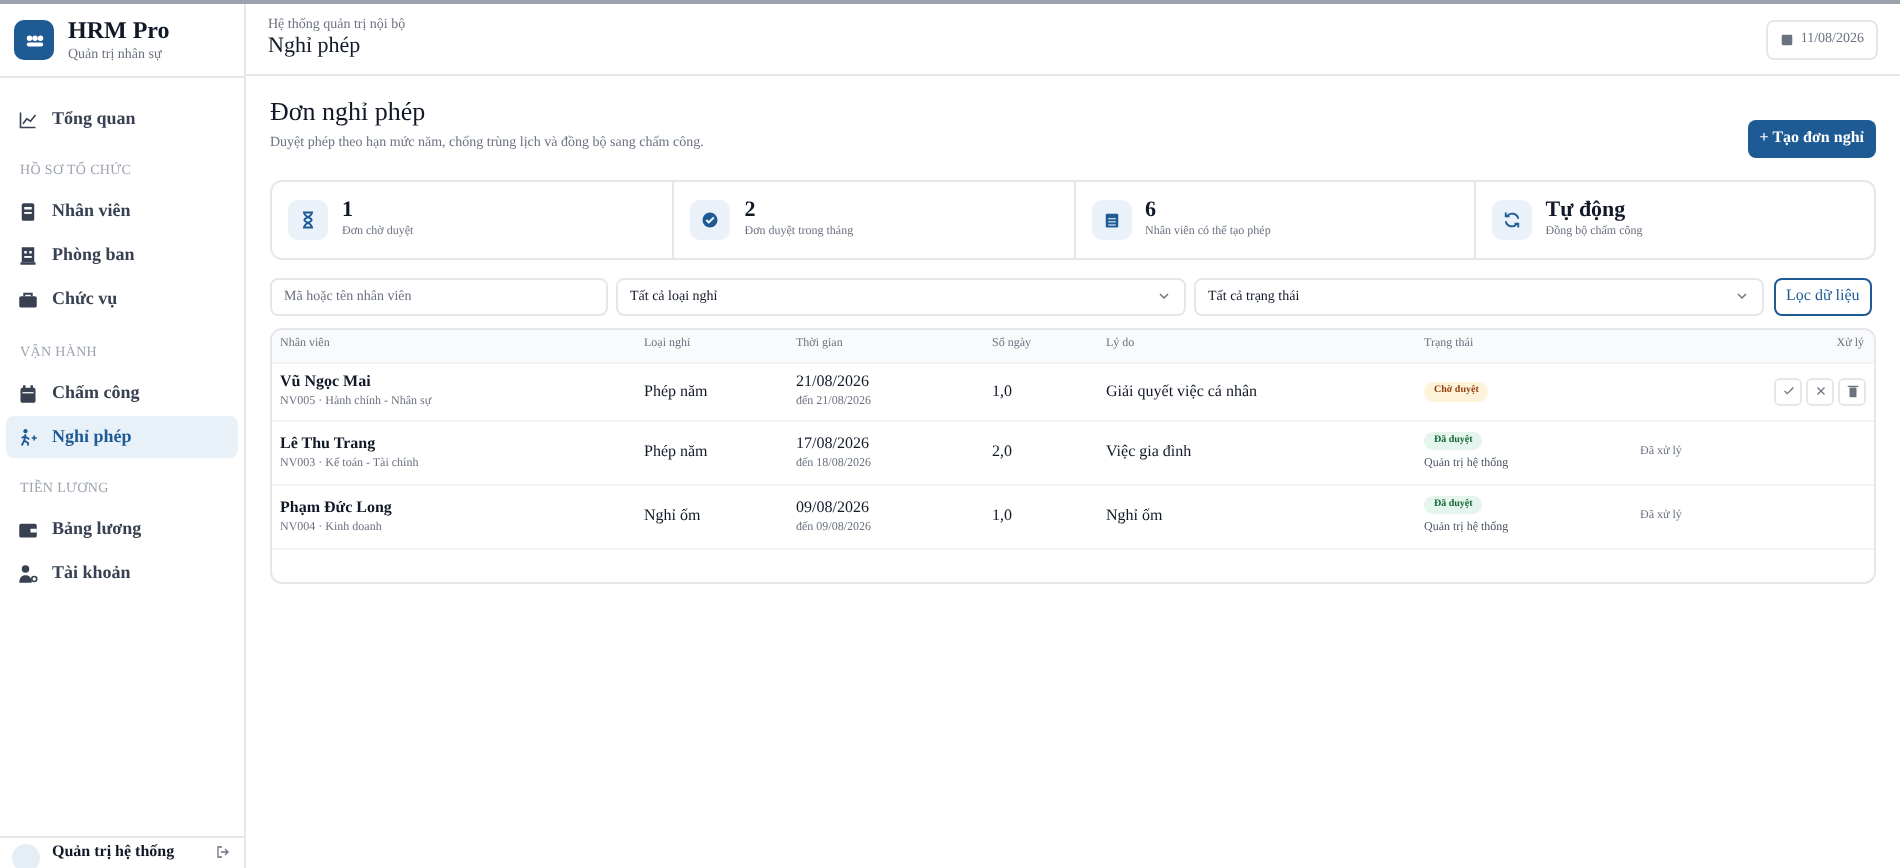  I want to click on sidebar-item: Bảng lương, so click(122, 530).